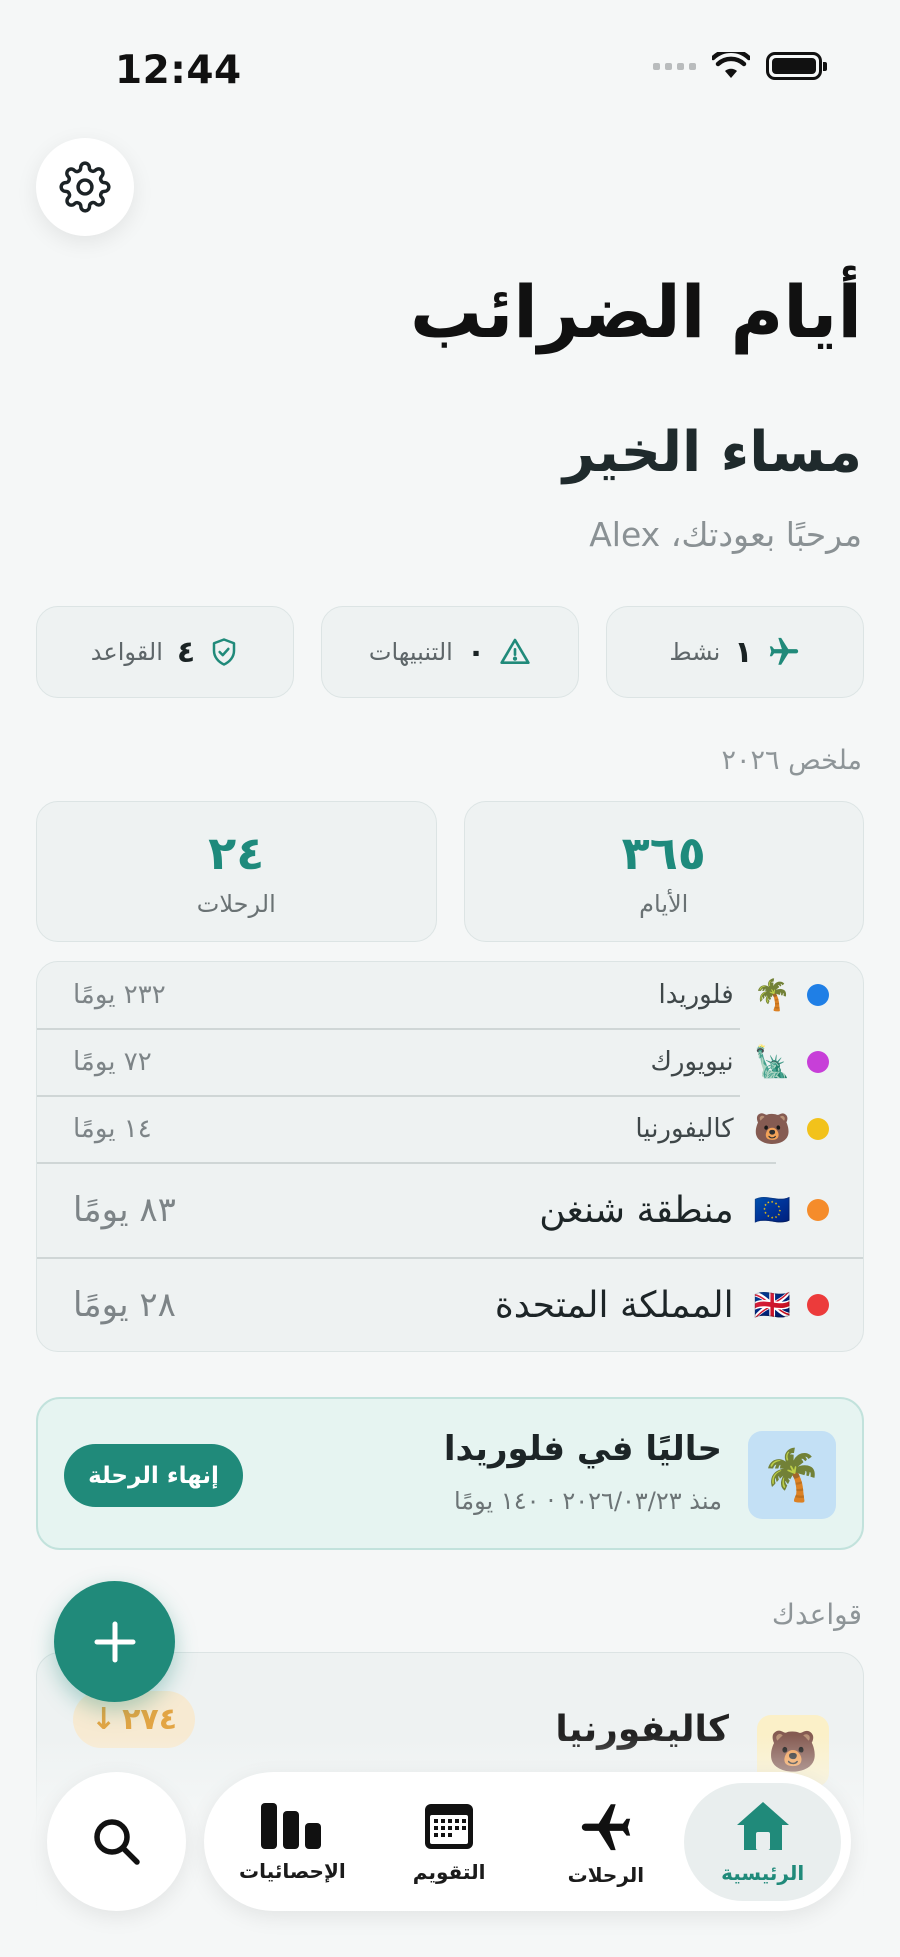 This screenshot has height=1957, width=900. Describe the element at coordinates (606, 1874) in the screenshot. I see `tab-label: الرحلات` at that location.